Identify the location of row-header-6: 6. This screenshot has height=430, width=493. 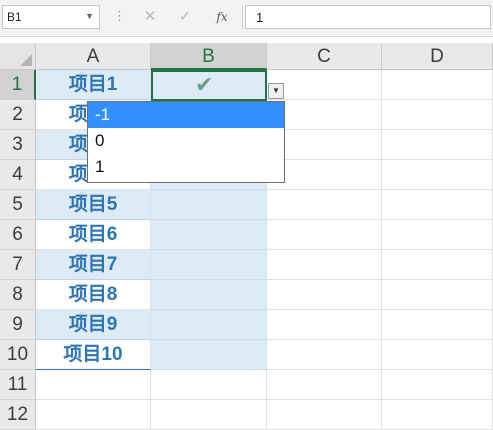
(18, 235).